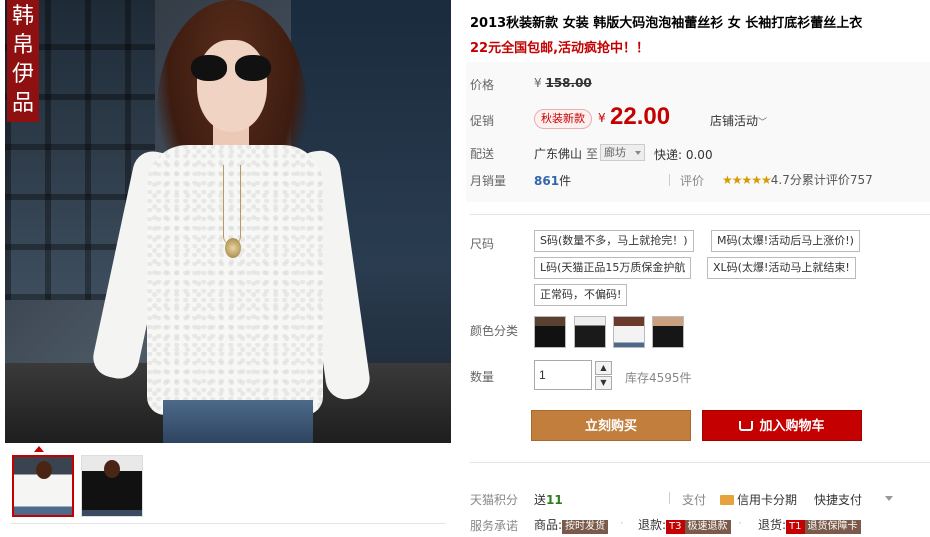  Describe the element at coordinates (763, 123) in the screenshot. I see `chevron-down-icon: ﹀` at that location.